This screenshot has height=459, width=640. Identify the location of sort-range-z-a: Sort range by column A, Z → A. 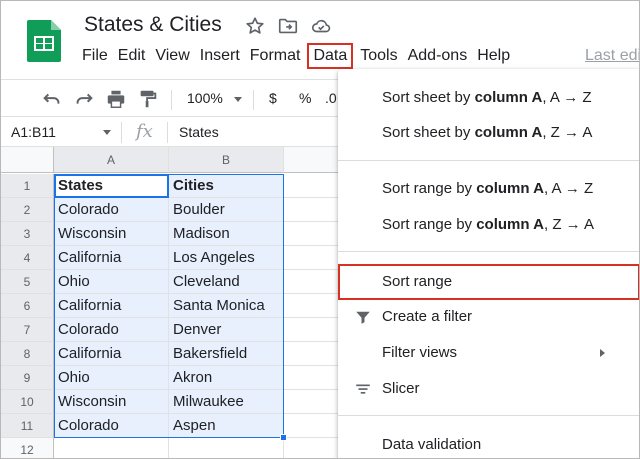
(488, 225).